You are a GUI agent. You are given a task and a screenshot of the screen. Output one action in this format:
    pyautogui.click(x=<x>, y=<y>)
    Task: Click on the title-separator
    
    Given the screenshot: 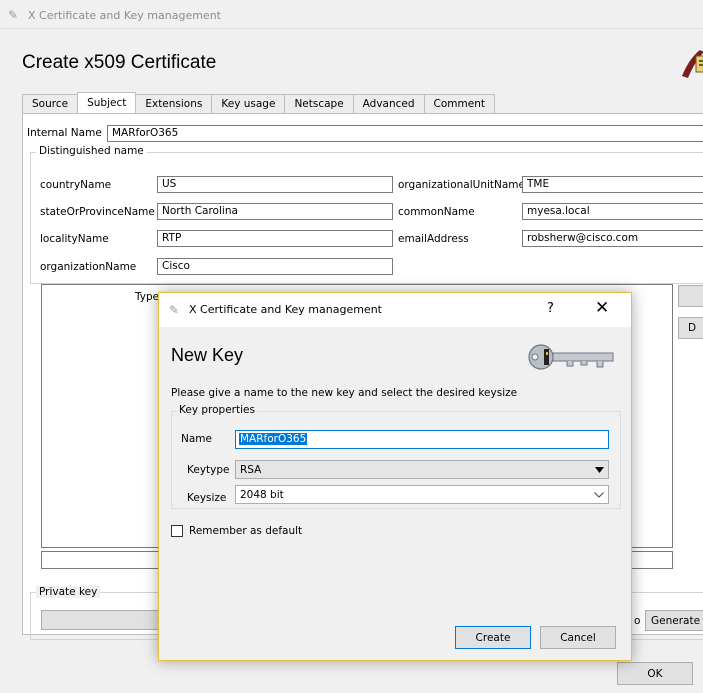 What is the action you would take?
    pyautogui.click(x=351, y=28)
    